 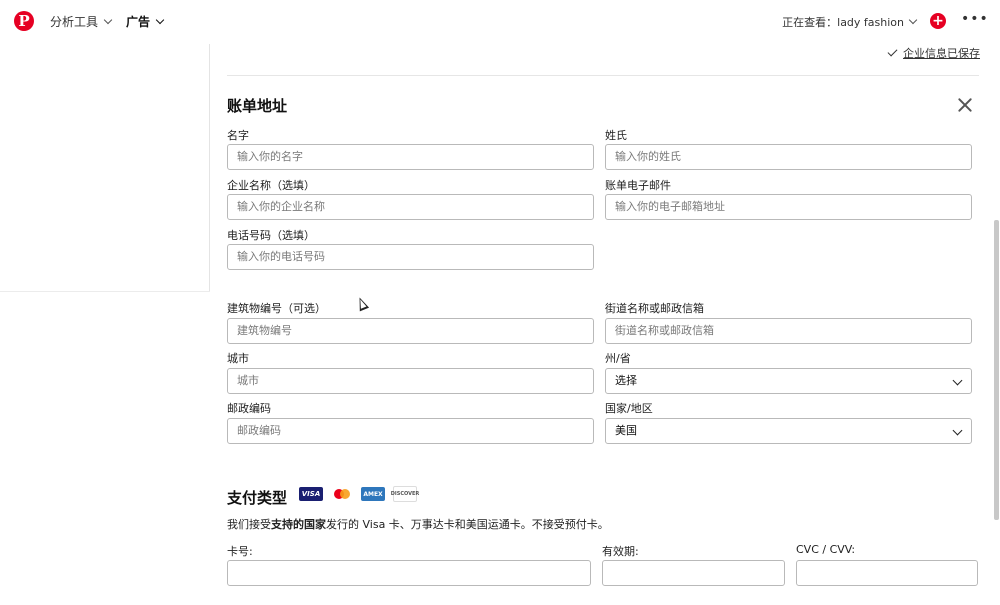 I want to click on country-label: 国家/地区, so click(x=629, y=408).